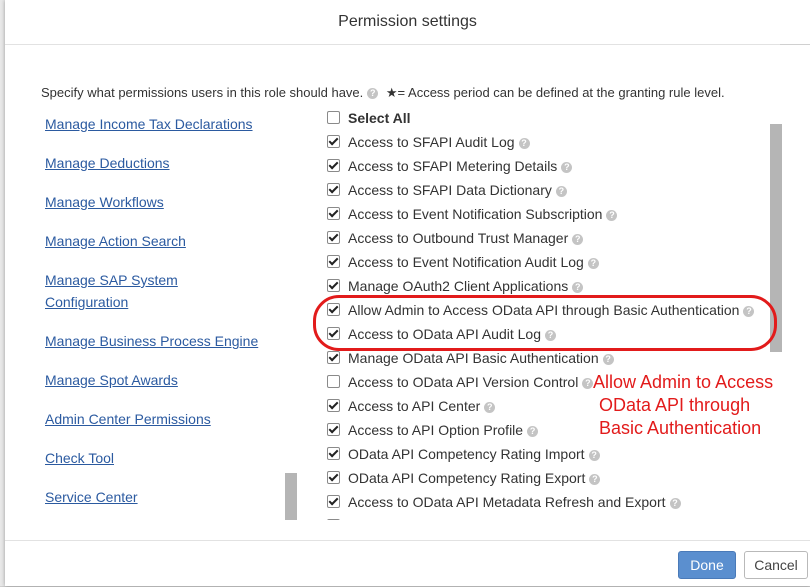 This screenshot has width=810, height=587. Describe the element at coordinates (160, 497) in the screenshot. I see `nav-link: Service Center` at that location.